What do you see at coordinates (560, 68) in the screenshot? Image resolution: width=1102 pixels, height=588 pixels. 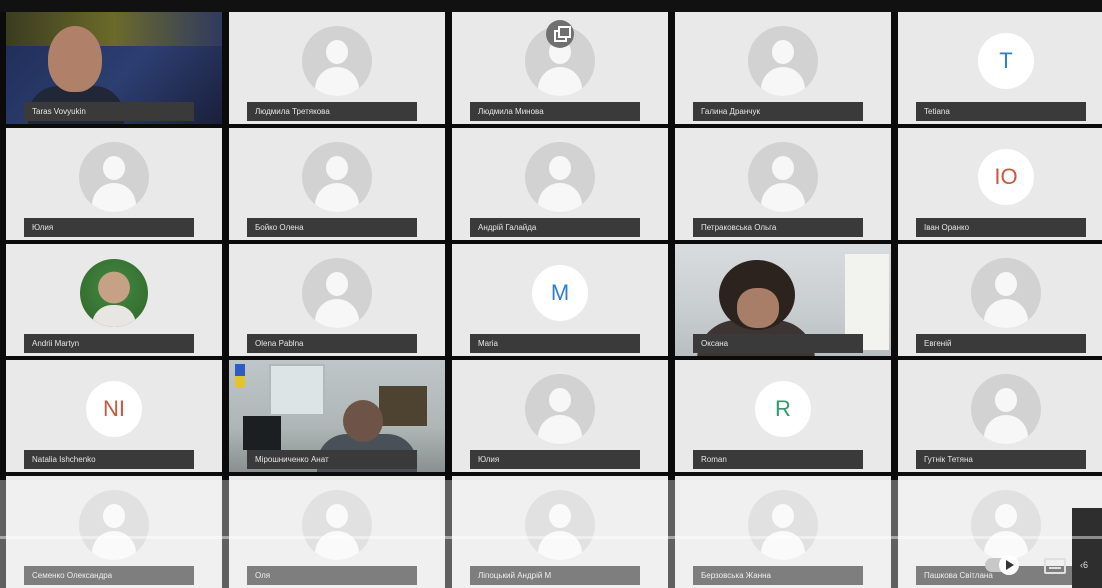 I see `participant-tile: Людмила Минова` at bounding box center [560, 68].